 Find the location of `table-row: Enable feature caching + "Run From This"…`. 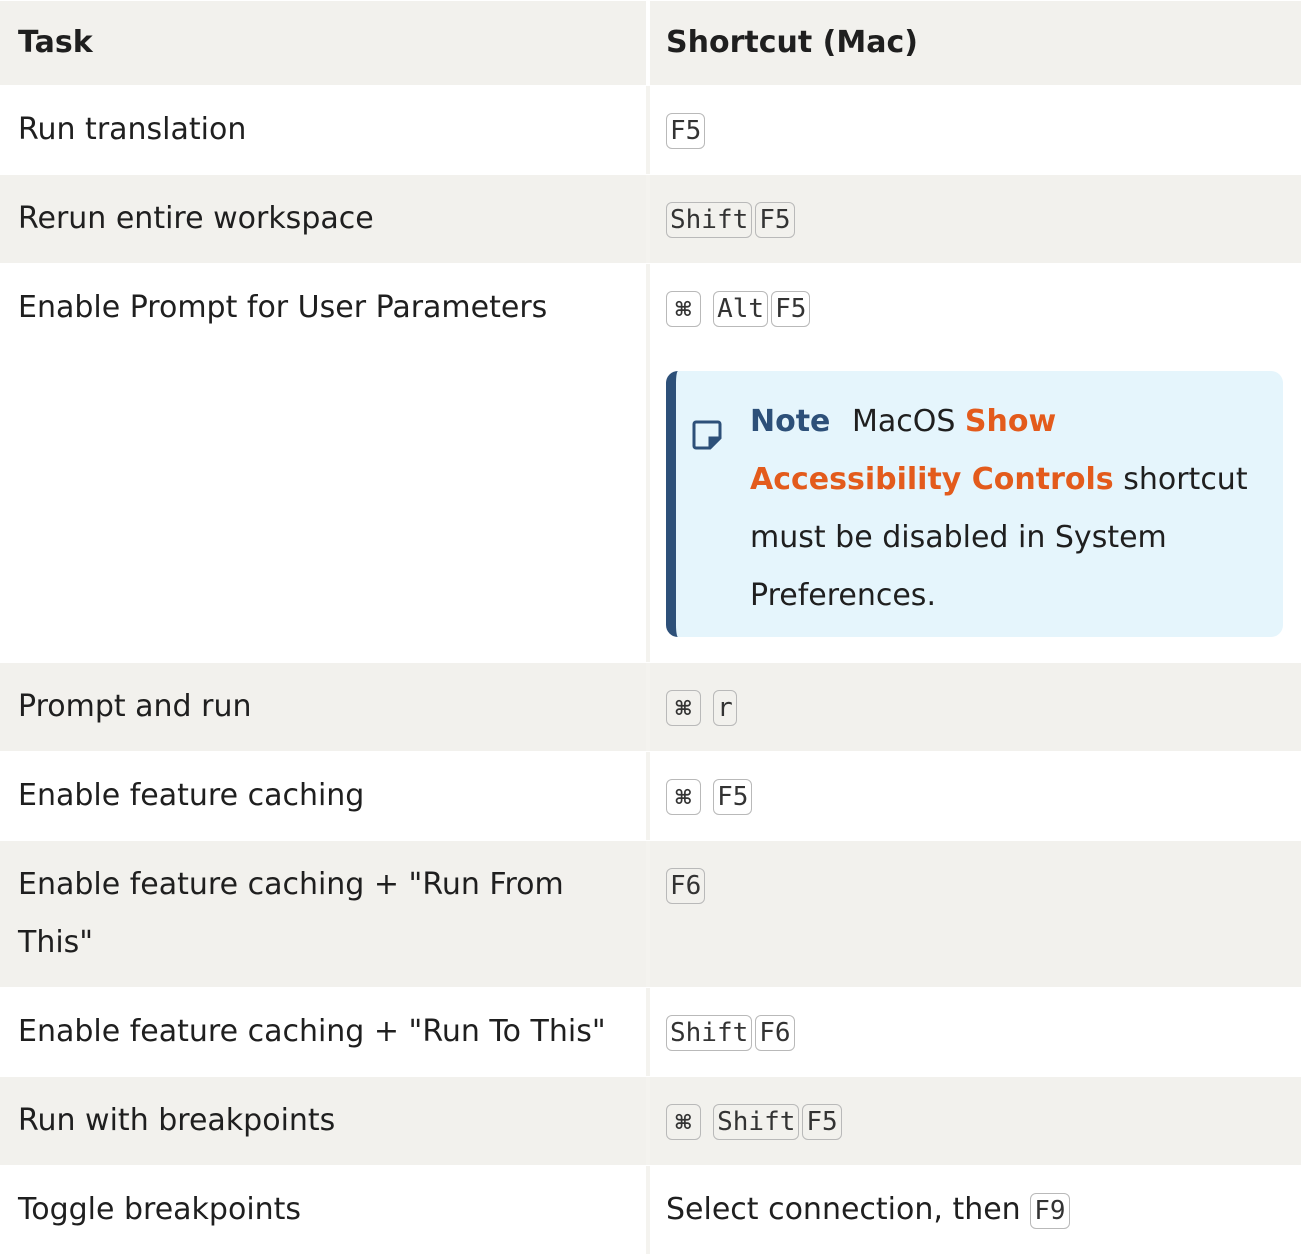

table-row: Enable feature caching + "Run From This"… is located at coordinates (650, 913).